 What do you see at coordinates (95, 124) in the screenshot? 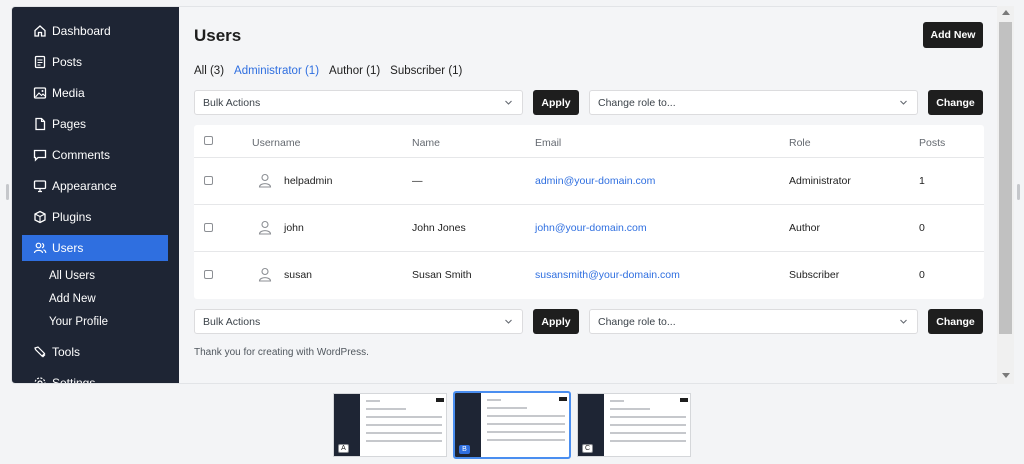
I see `sidebar-item-pages: Pages` at bounding box center [95, 124].